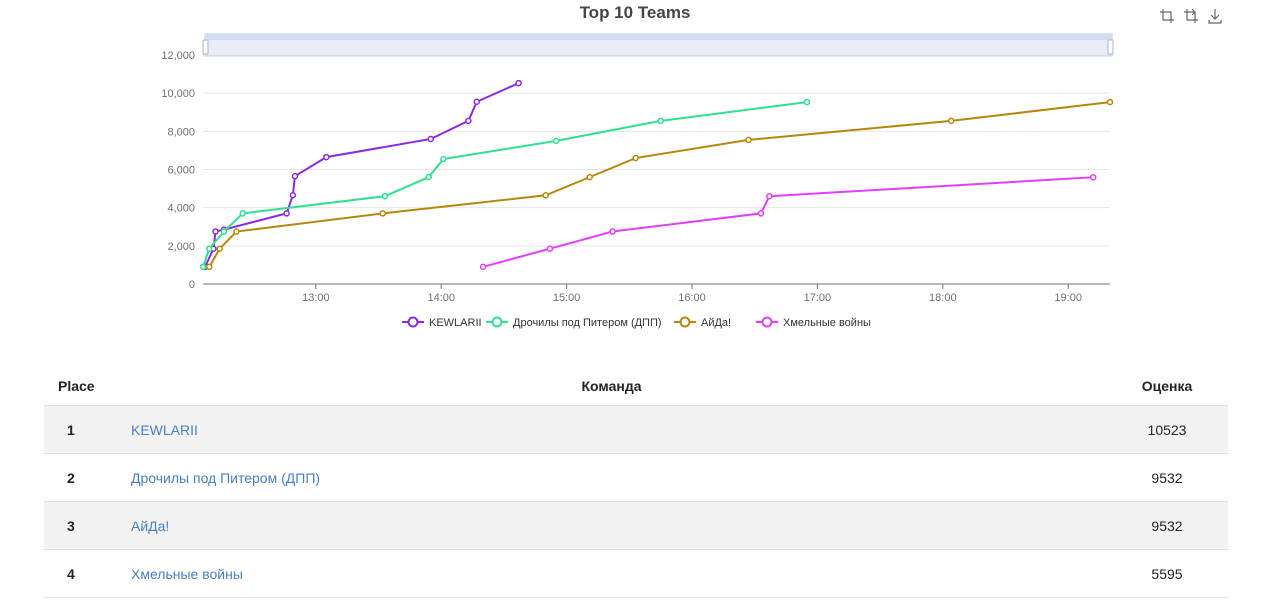 The height and width of the screenshot is (600, 1280). What do you see at coordinates (1110, 47) in the screenshot?
I see `datazoom-handle-right` at bounding box center [1110, 47].